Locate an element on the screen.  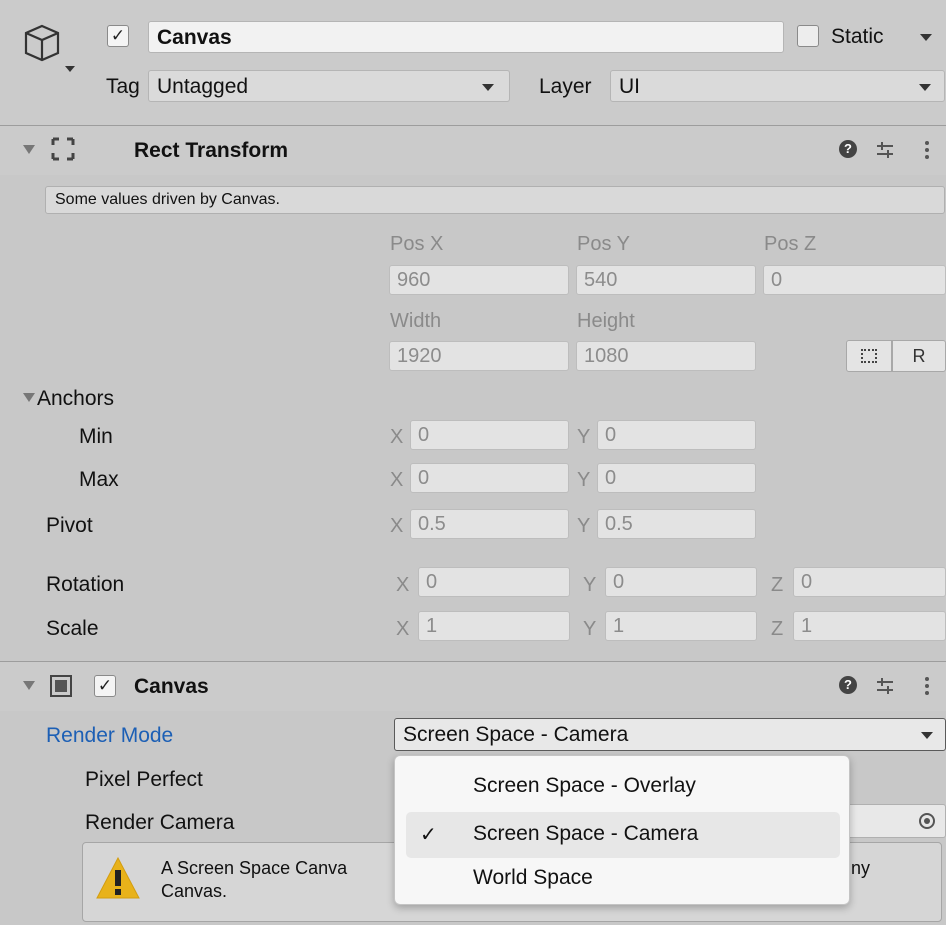
static-dropdown-icon is located at coordinates (926, 37).